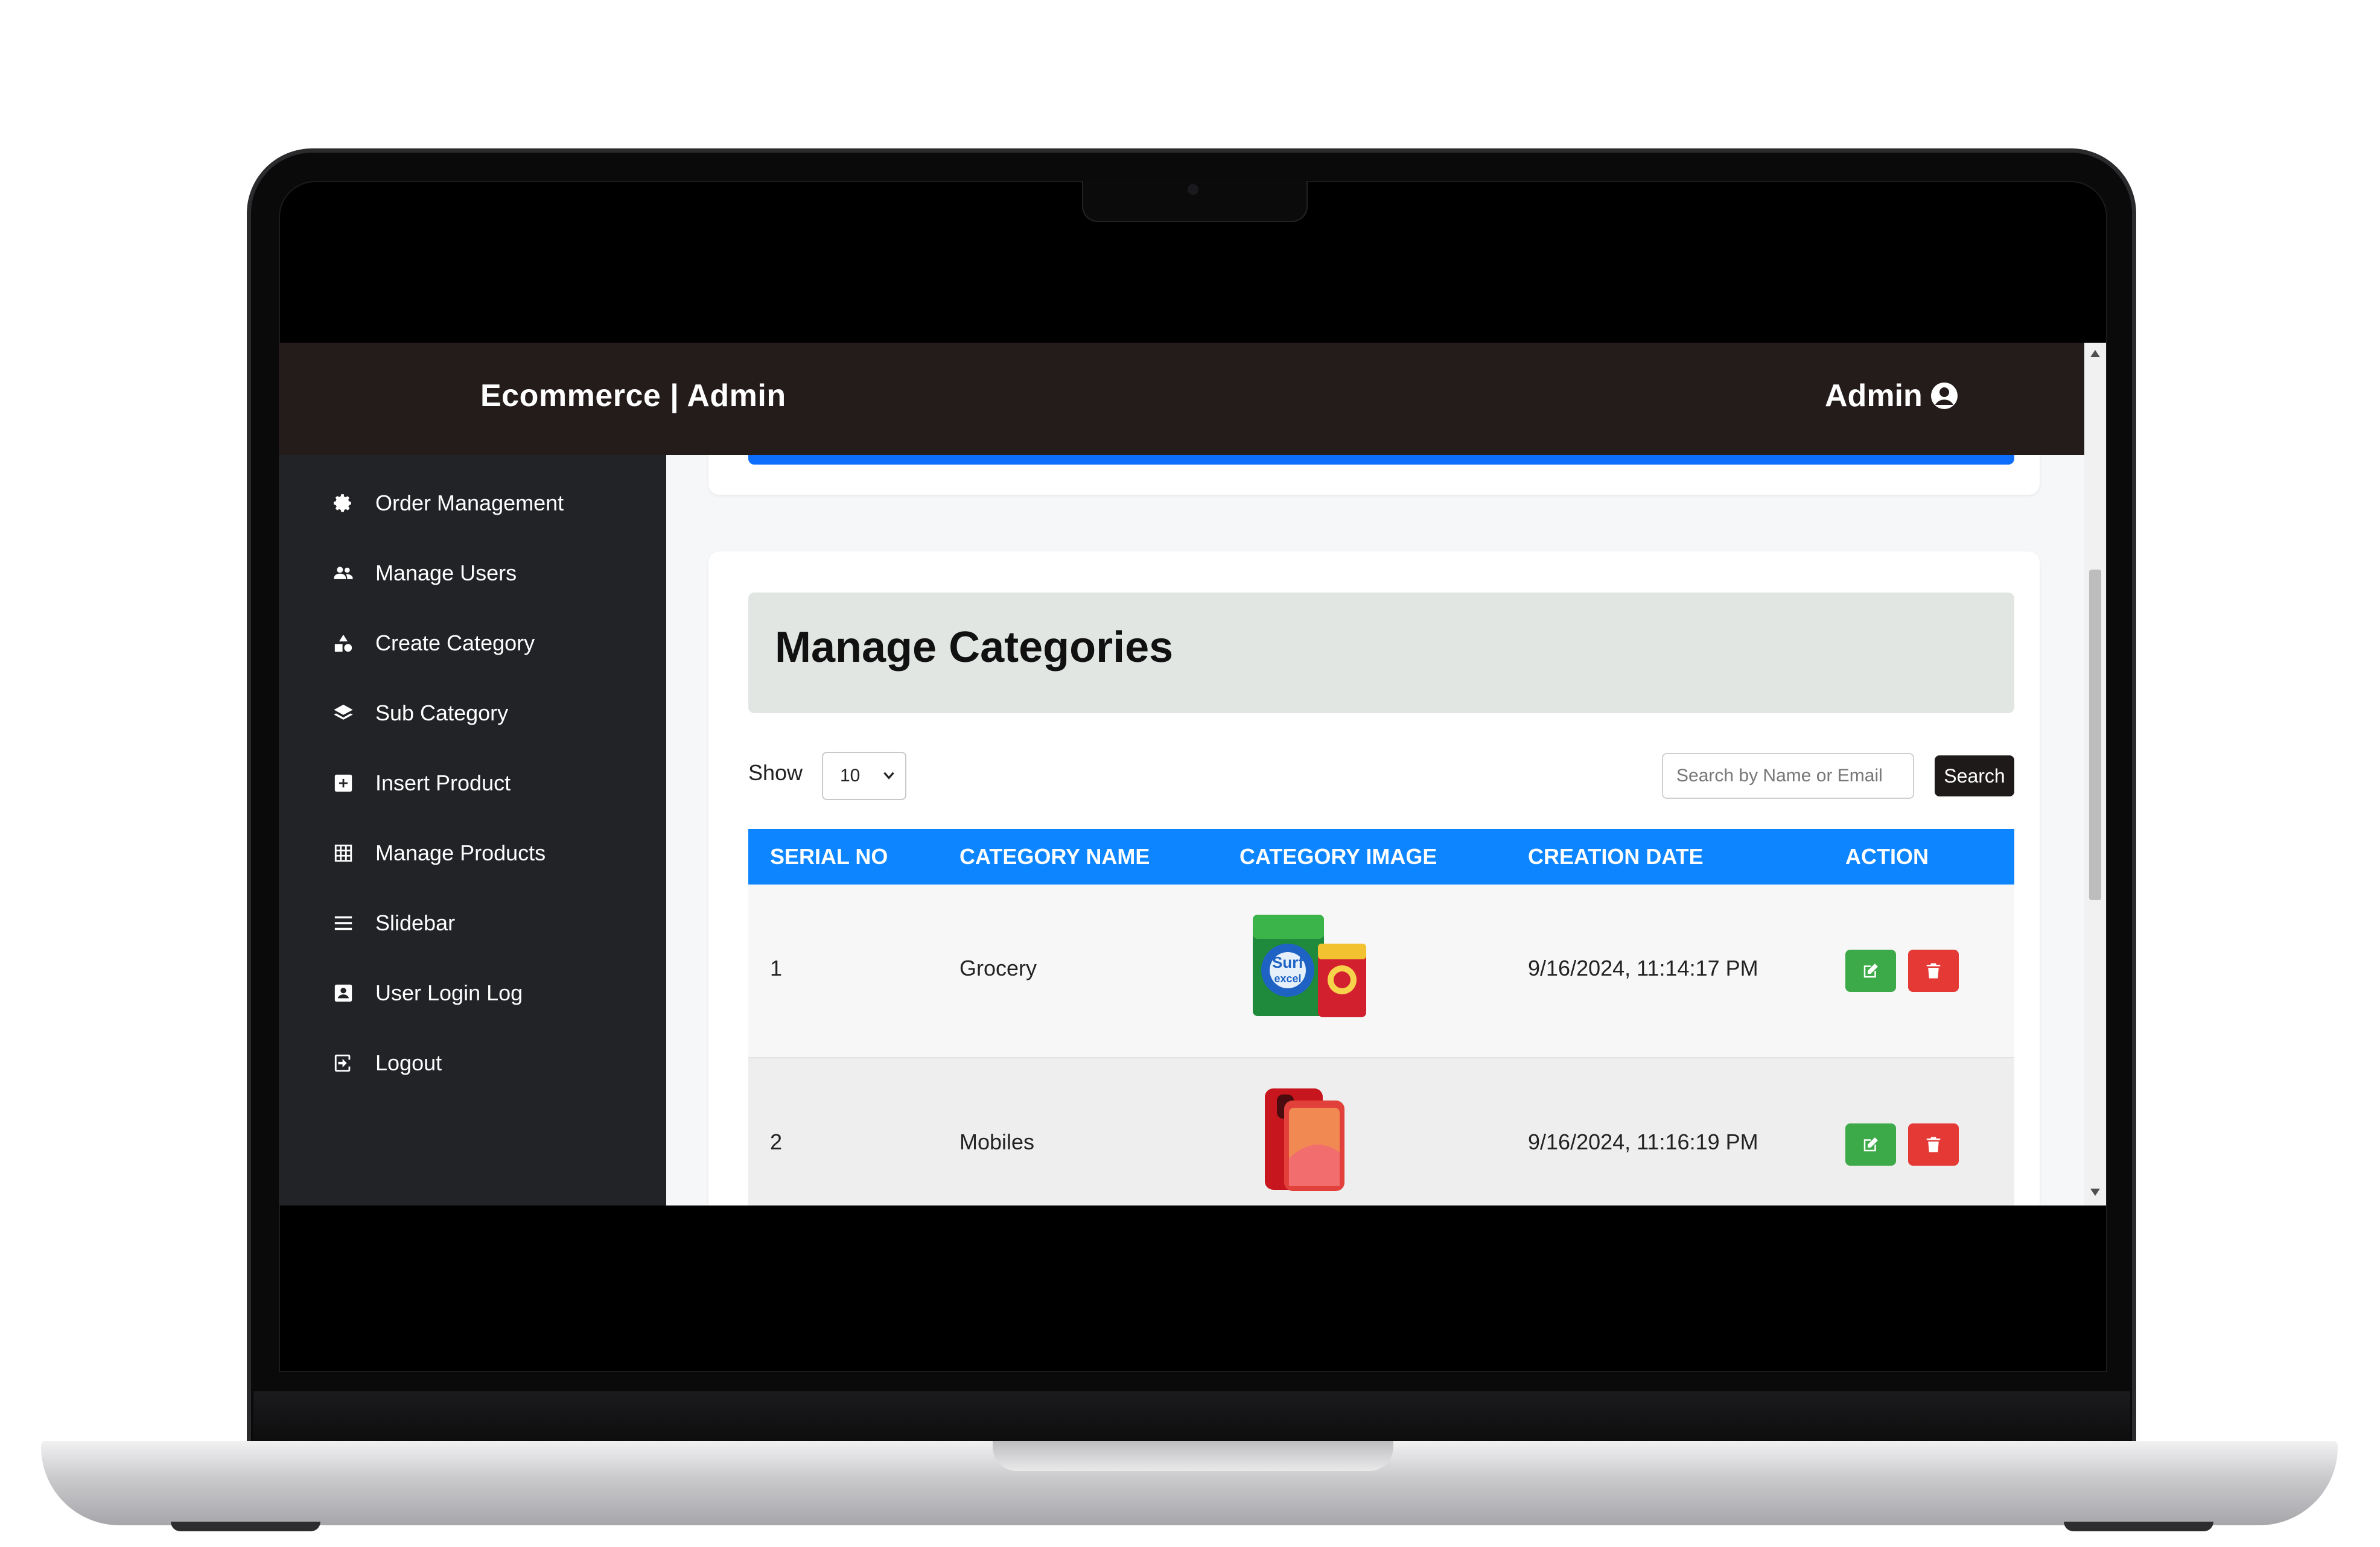 This screenshot has height=1547, width=2380. I want to click on sidebar-item-slidebar: Slidebar, so click(393, 923).